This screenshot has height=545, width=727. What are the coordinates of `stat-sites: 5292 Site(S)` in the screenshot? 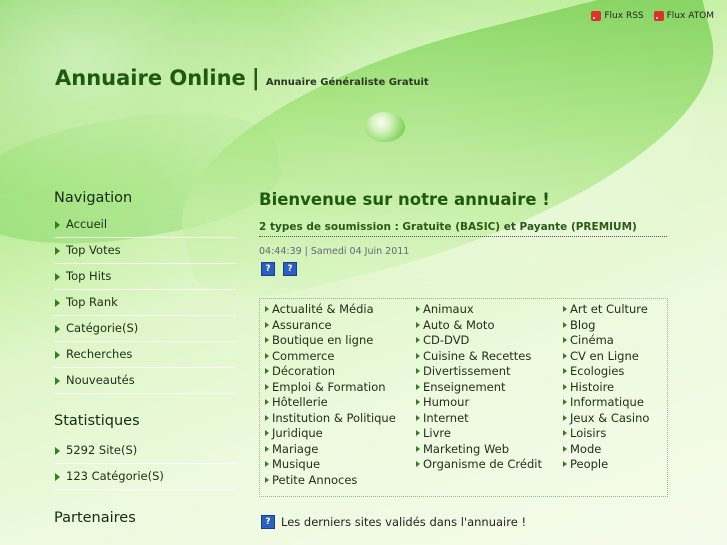 It's located at (145, 451).